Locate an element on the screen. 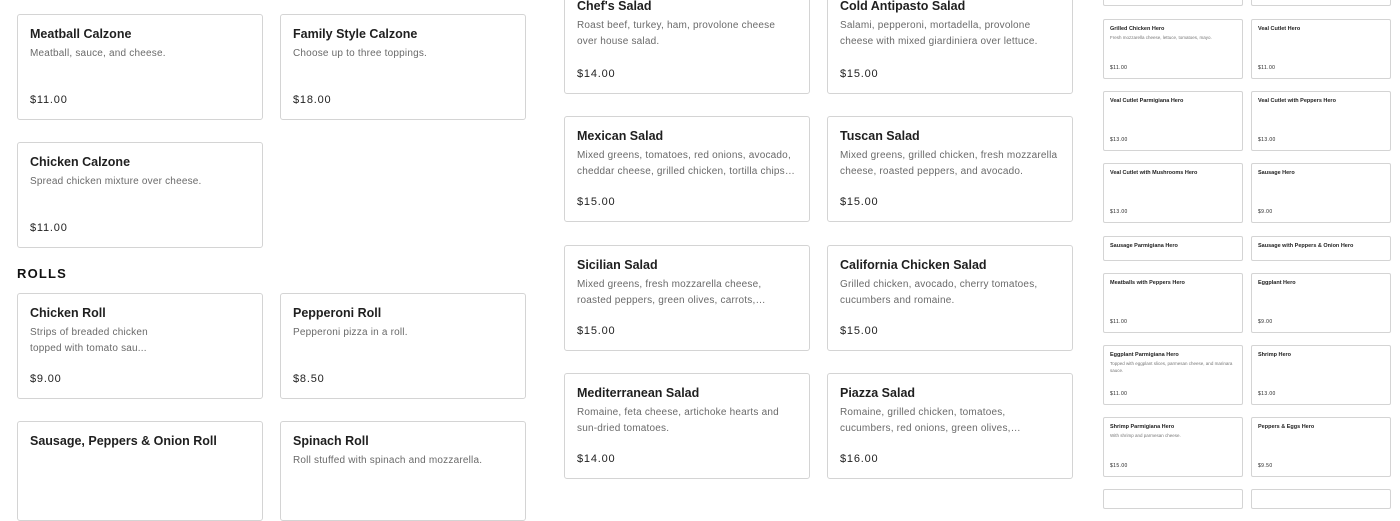  menu-item-card: Veal Cutlet with Peppers Hero $13.00 is located at coordinates (1321, 121).